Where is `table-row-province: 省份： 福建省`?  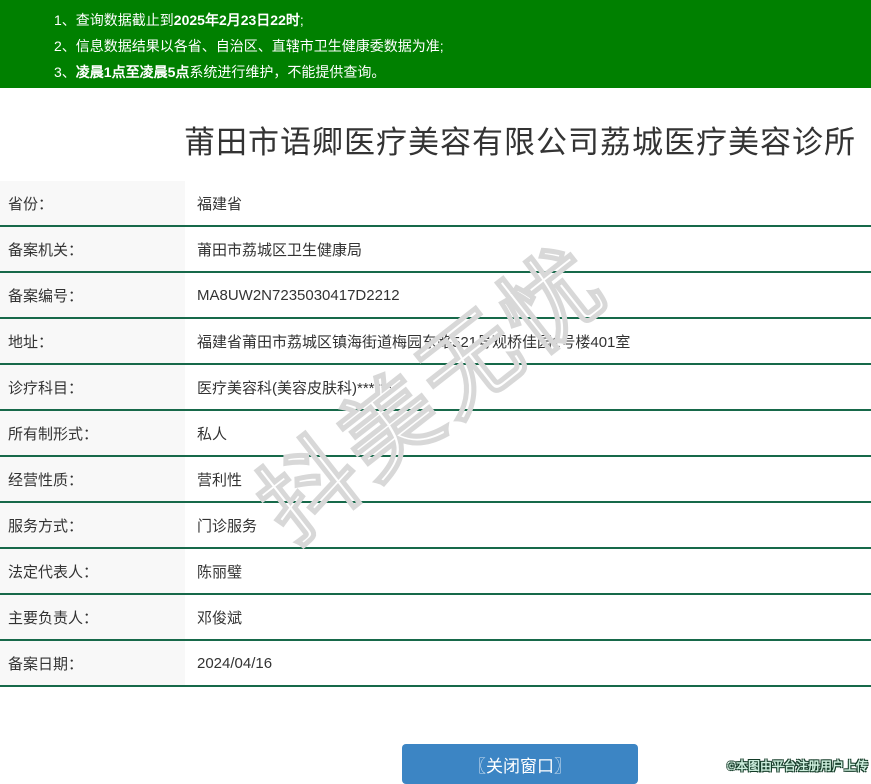
table-row-province: 省份： 福建省 is located at coordinates (435, 204).